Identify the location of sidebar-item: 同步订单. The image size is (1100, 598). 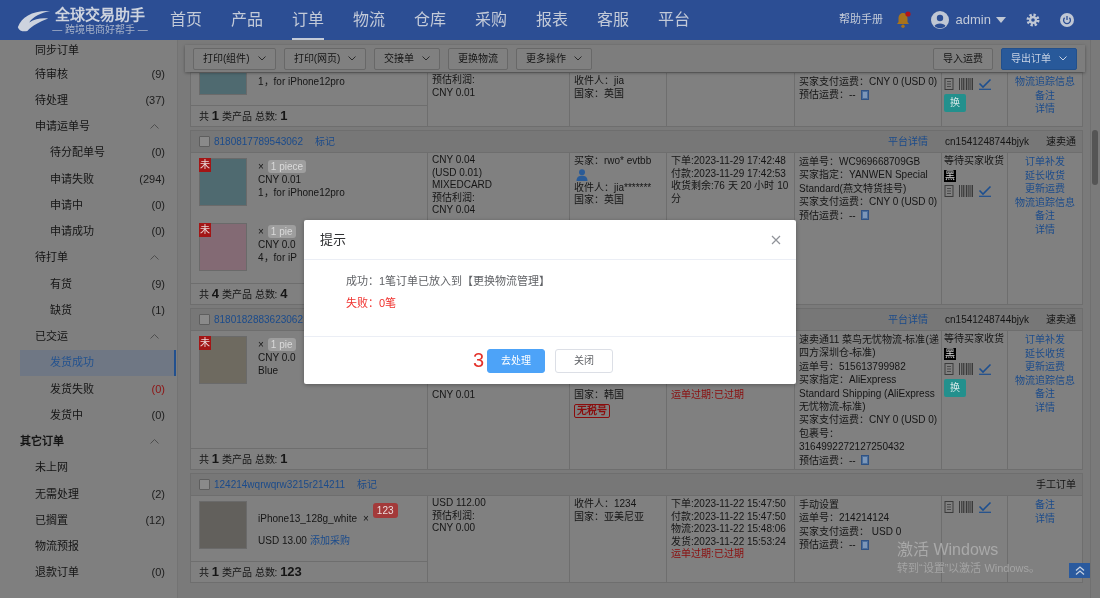
(98, 50).